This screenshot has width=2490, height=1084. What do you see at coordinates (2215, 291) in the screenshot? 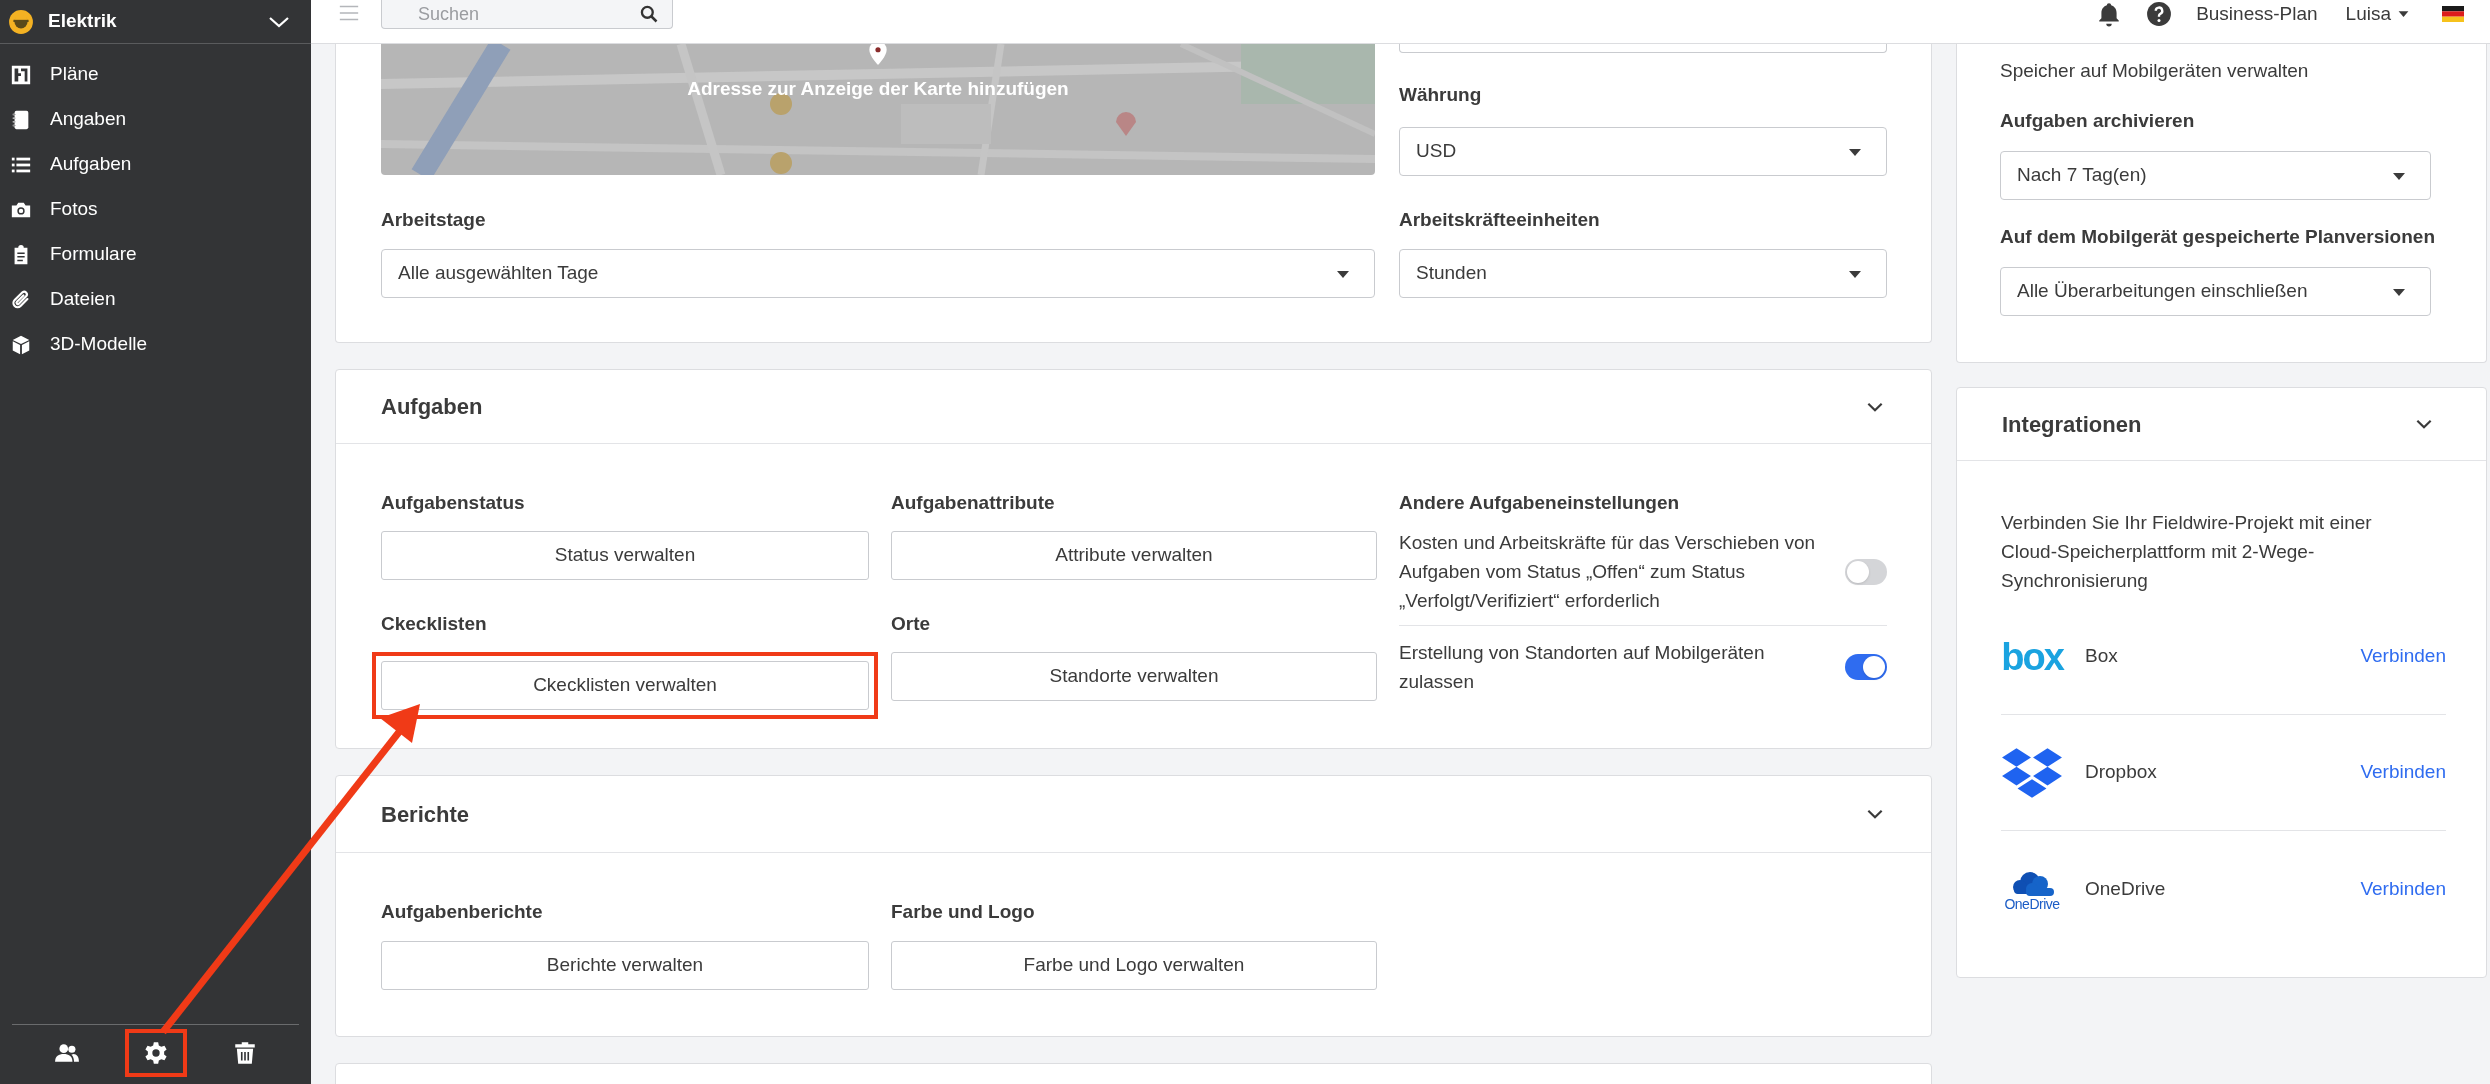
I see `dropdown: Alle Überarbeitungen einschließen` at bounding box center [2215, 291].